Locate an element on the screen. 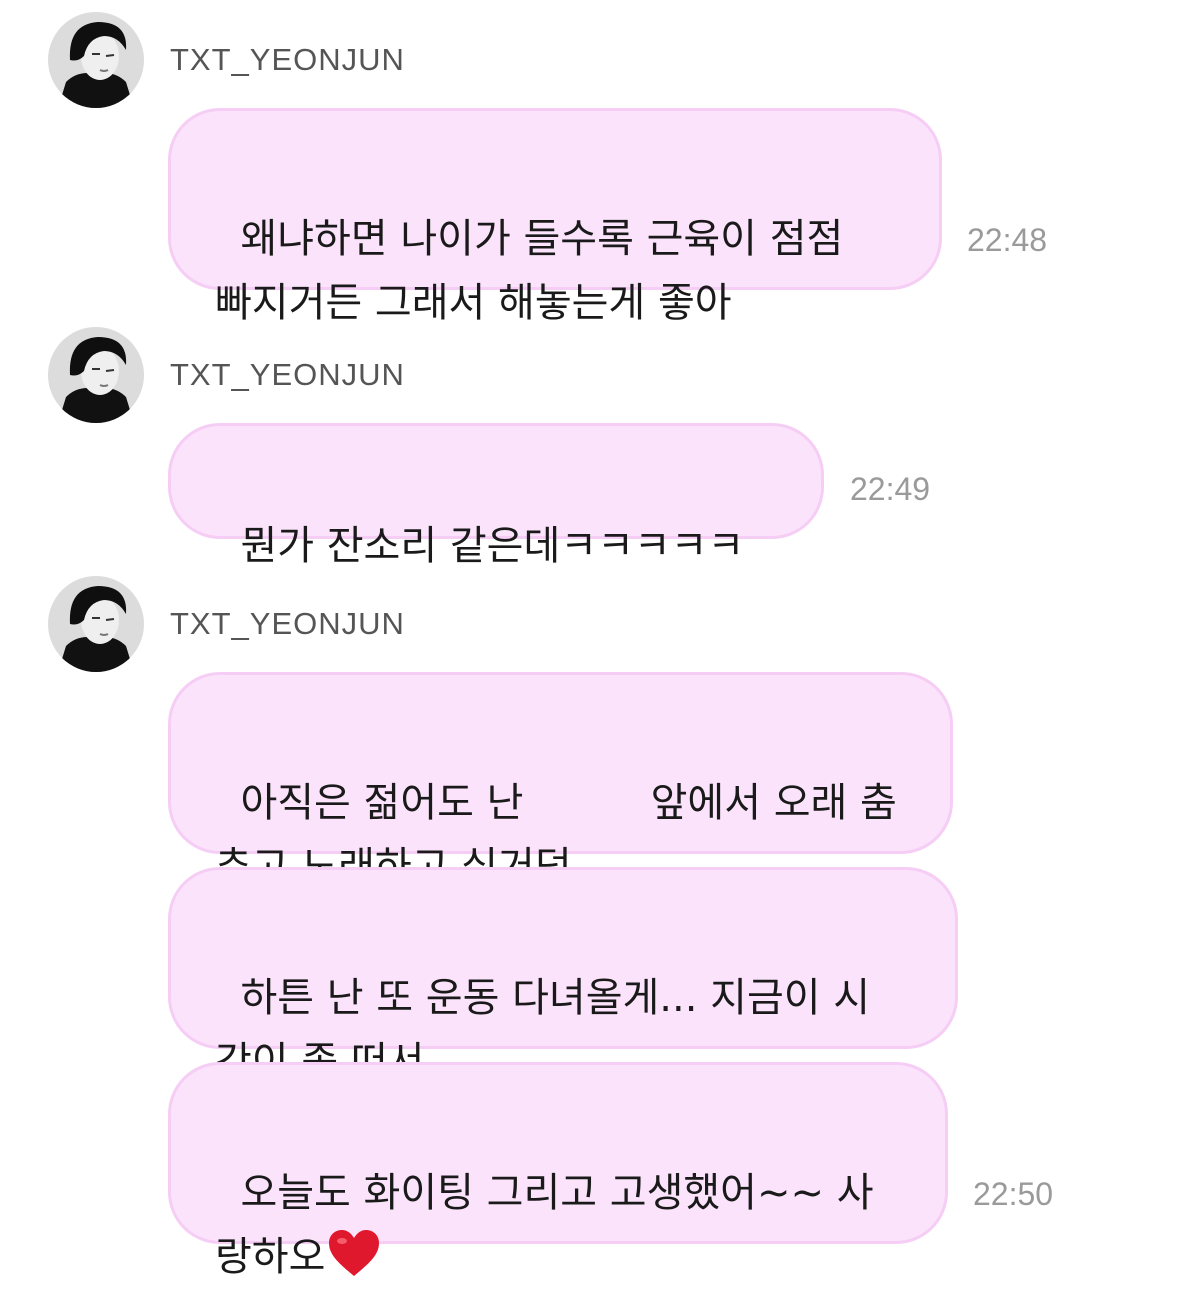 Image resolution: width=1179 pixels, height=1297 pixels. message-bubble: 아직은 젊어도 난 앞에서 오래 춤 추고 노래하고 싶거덩 is located at coordinates (560, 781).